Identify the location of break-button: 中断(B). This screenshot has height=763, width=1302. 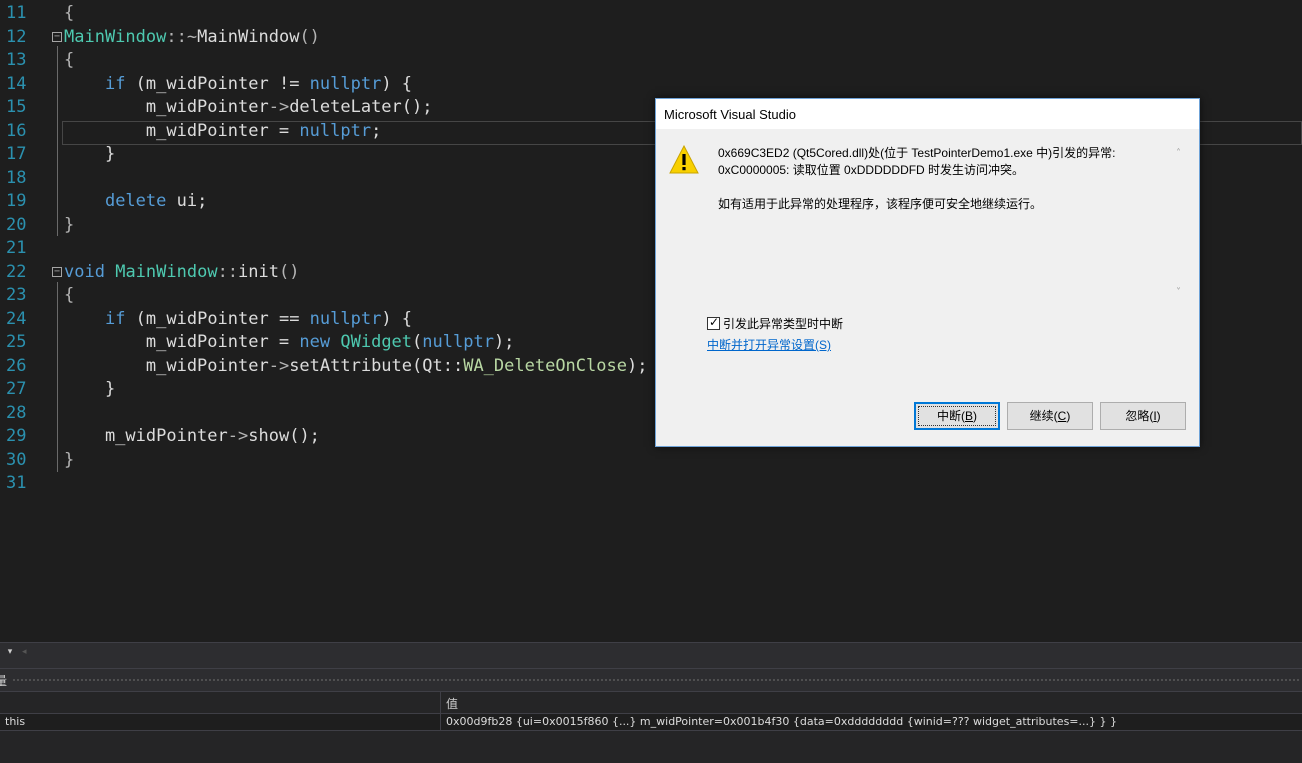
(957, 416).